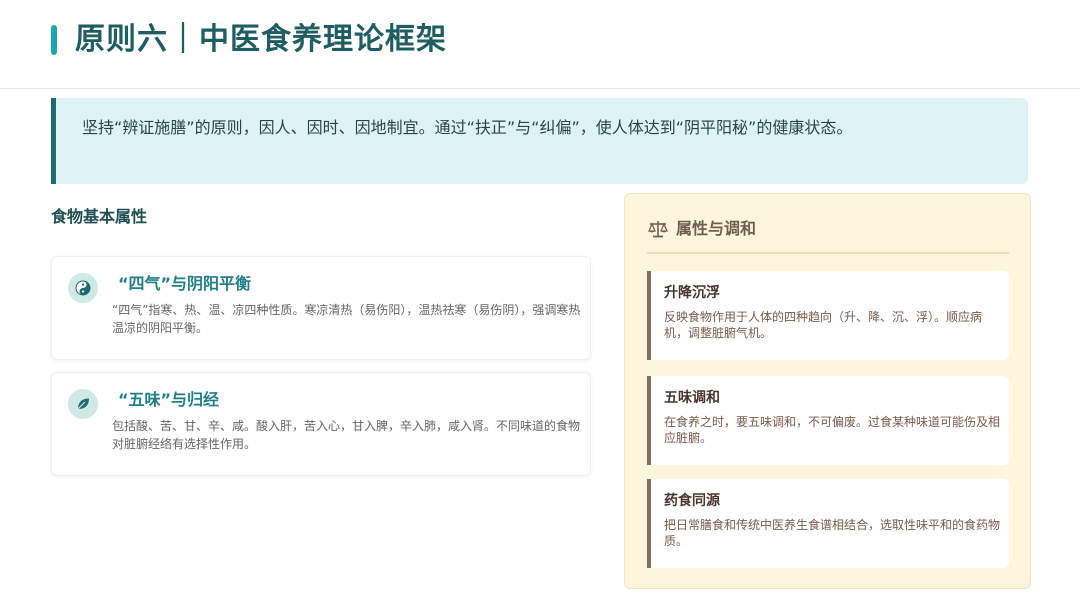 The width and height of the screenshot is (1080, 608). Describe the element at coordinates (658, 229) in the screenshot. I see `balance-scale-icon` at that location.